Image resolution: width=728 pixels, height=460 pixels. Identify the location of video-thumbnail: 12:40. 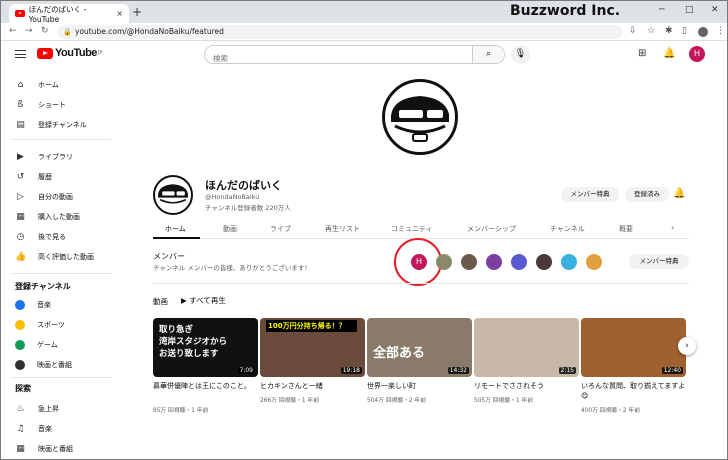
(633, 347).